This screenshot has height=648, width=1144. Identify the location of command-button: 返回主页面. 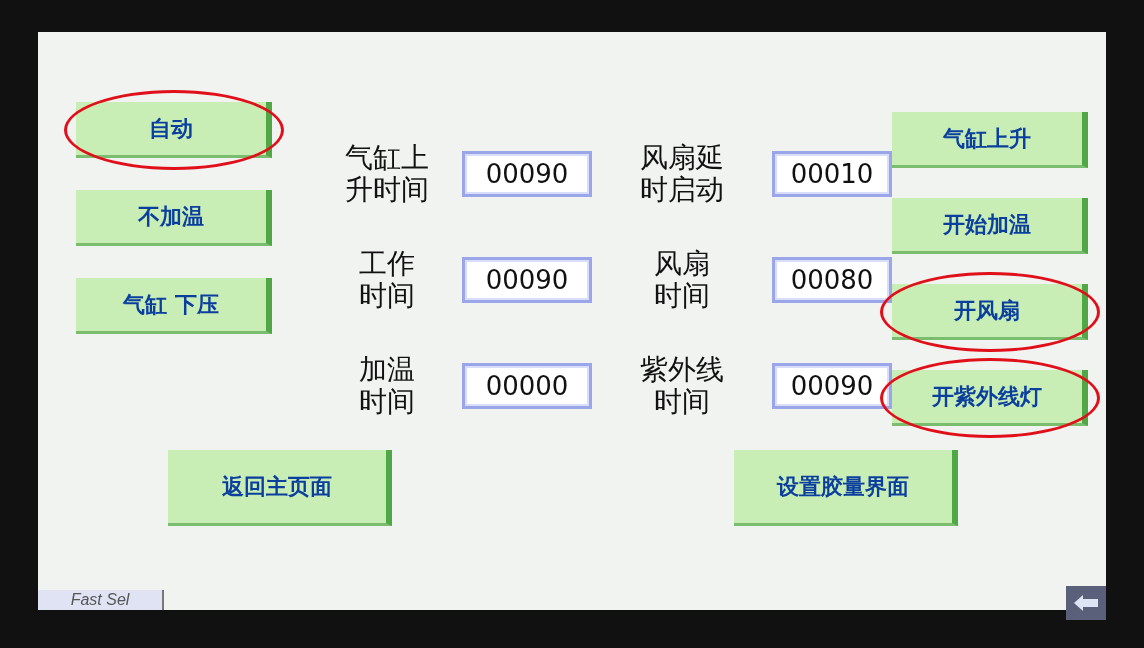
(280, 488).